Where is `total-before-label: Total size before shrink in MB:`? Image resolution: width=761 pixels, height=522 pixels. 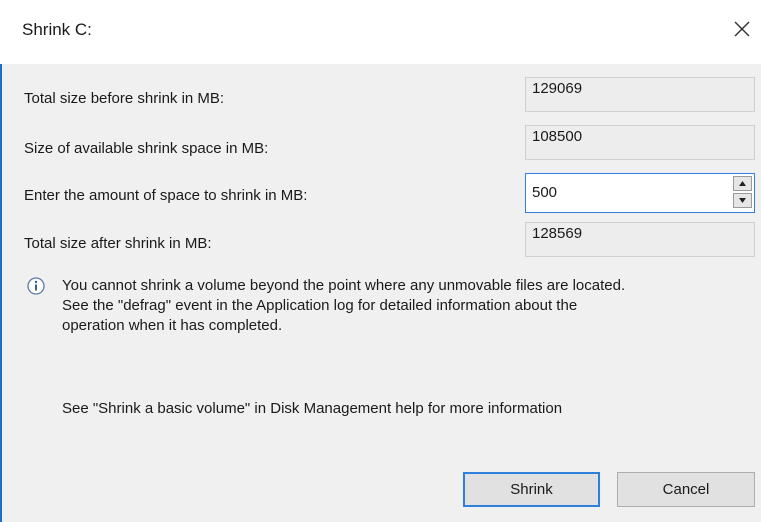 total-before-label: Total size before shrink in MB: is located at coordinates (124, 98).